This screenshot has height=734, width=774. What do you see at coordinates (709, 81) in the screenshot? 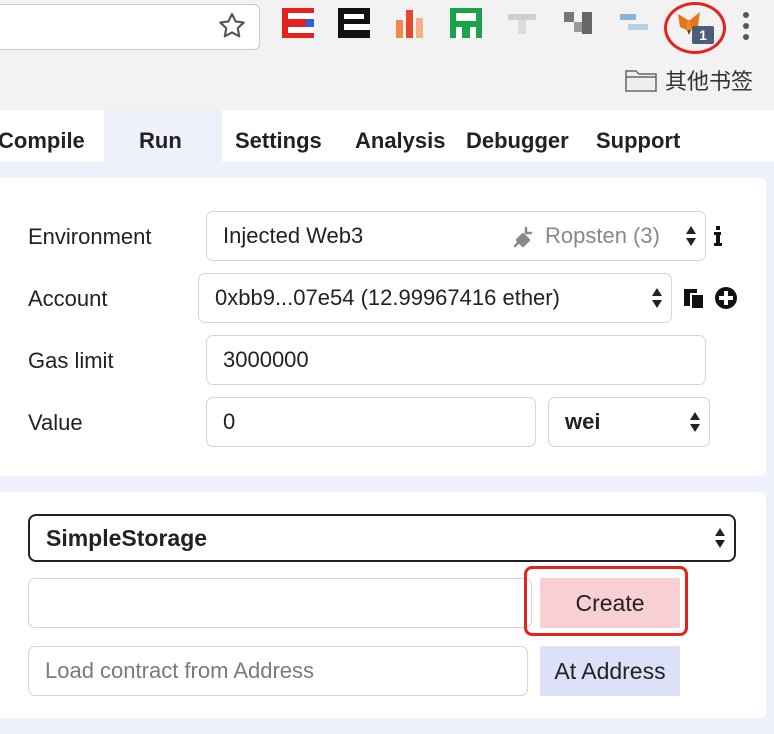
I see `bookmark-folder-label: 其他书签` at bounding box center [709, 81].